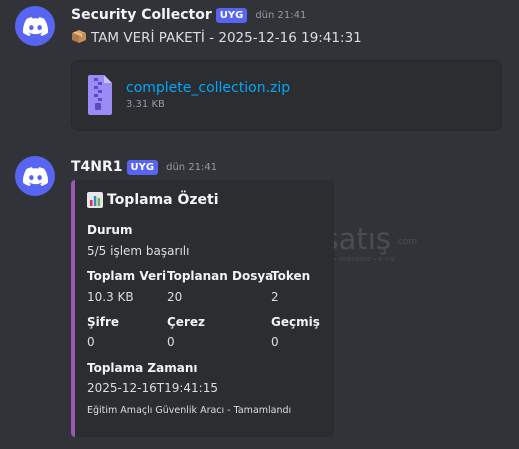  I want to click on embed-title-text: Toplama Özeti, so click(163, 200).